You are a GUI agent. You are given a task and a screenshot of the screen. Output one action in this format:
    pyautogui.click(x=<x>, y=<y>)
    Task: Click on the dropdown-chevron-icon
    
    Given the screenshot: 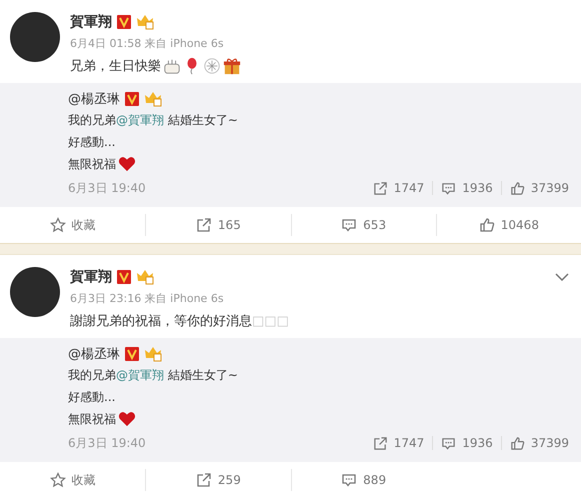 What is the action you would take?
    pyautogui.click(x=562, y=277)
    